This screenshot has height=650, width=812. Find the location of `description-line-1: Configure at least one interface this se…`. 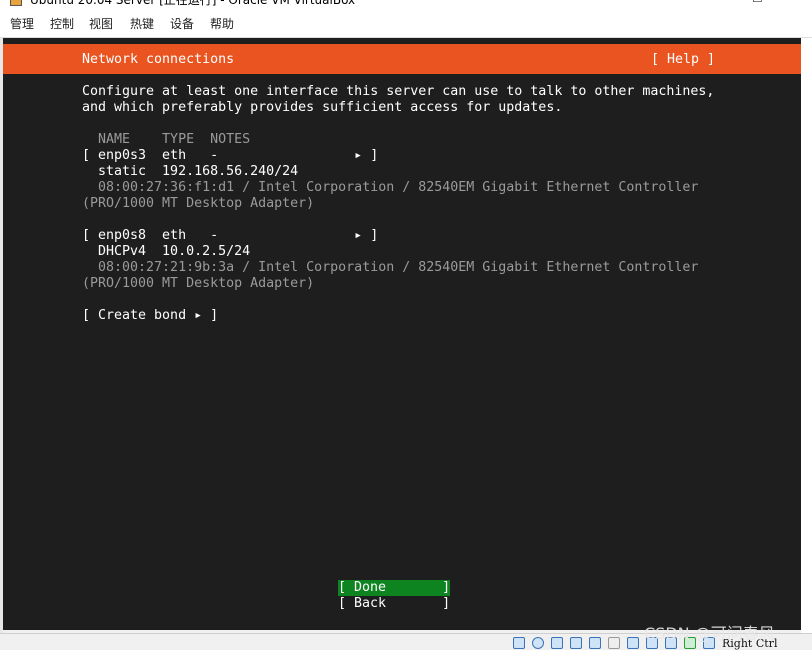

description-line-1: Configure at least one interface this se… is located at coordinates (398, 91).